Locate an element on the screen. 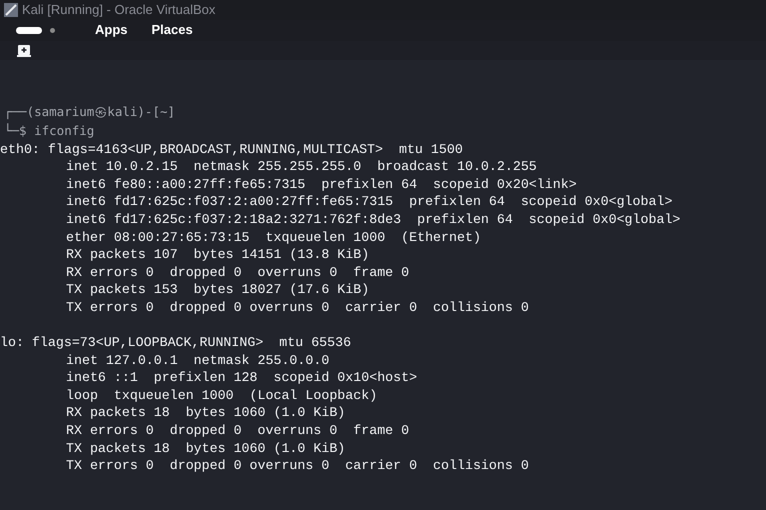 The width and height of the screenshot is (766, 510). output-line: inet6 fd17:625c:f037:2:a00:27ff:fe65:7315 prefixlen 64 scopeid 0x0<global> is located at coordinates (368, 202).